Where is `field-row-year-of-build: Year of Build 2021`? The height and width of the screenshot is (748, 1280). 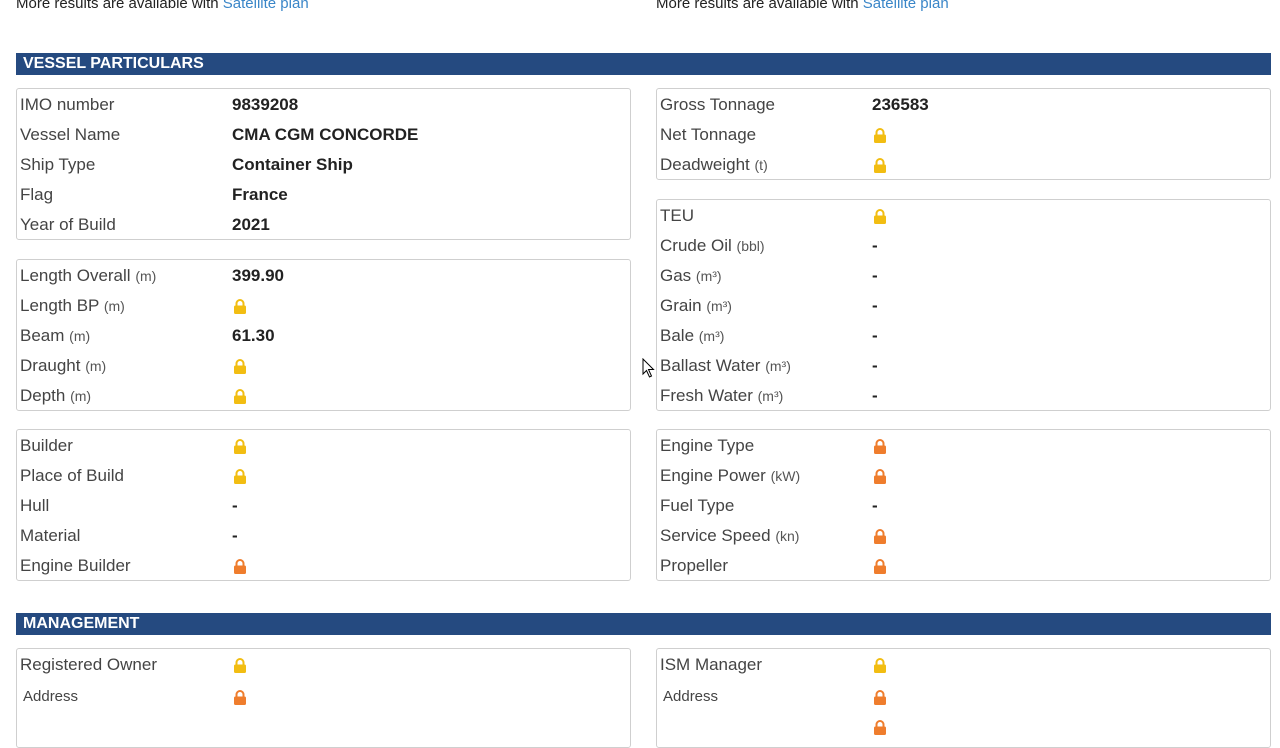 field-row-year-of-build: Year of Build 2021 is located at coordinates (323, 225).